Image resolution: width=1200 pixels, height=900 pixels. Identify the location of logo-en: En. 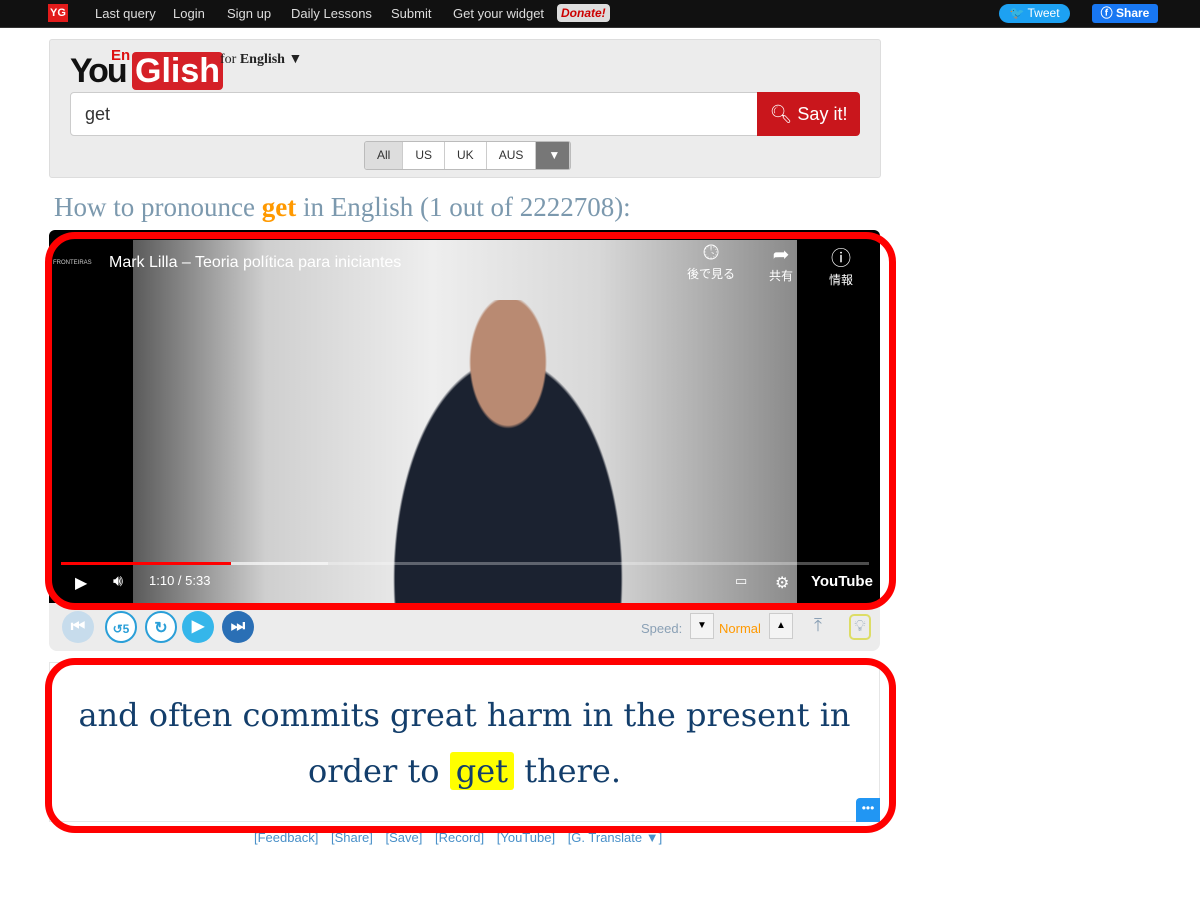
(121, 55).